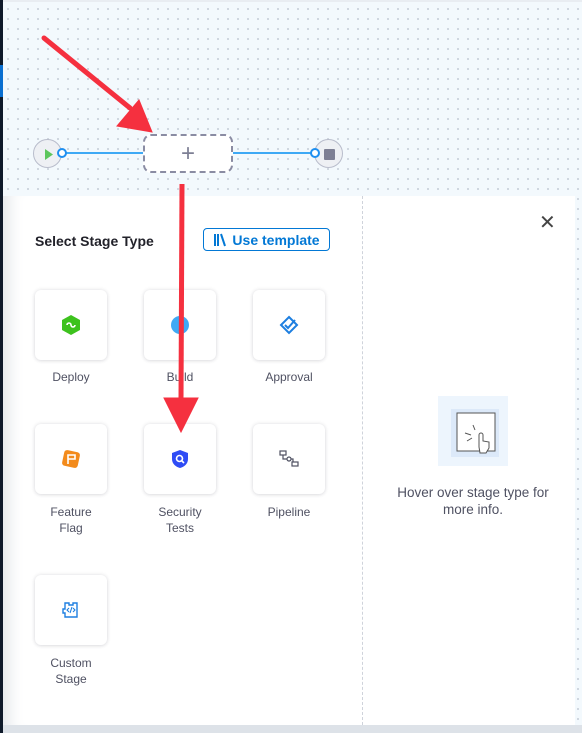 The width and height of the screenshot is (582, 733). What do you see at coordinates (180, 377) in the screenshot?
I see `stage-label-build: Build` at bounding box center [180, 377].